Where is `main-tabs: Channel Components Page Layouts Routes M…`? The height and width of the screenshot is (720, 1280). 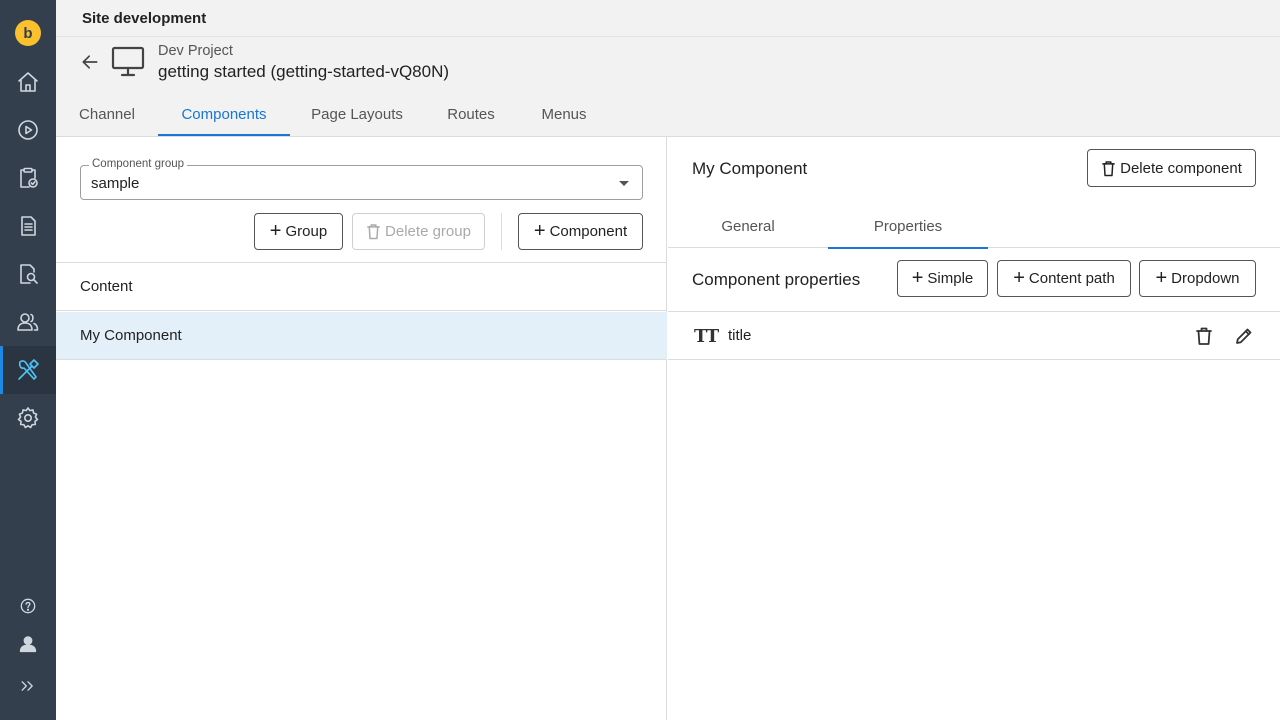
main-tabs: Channel Components Page Layouts Routes M… is located at coordinates (333, 114).